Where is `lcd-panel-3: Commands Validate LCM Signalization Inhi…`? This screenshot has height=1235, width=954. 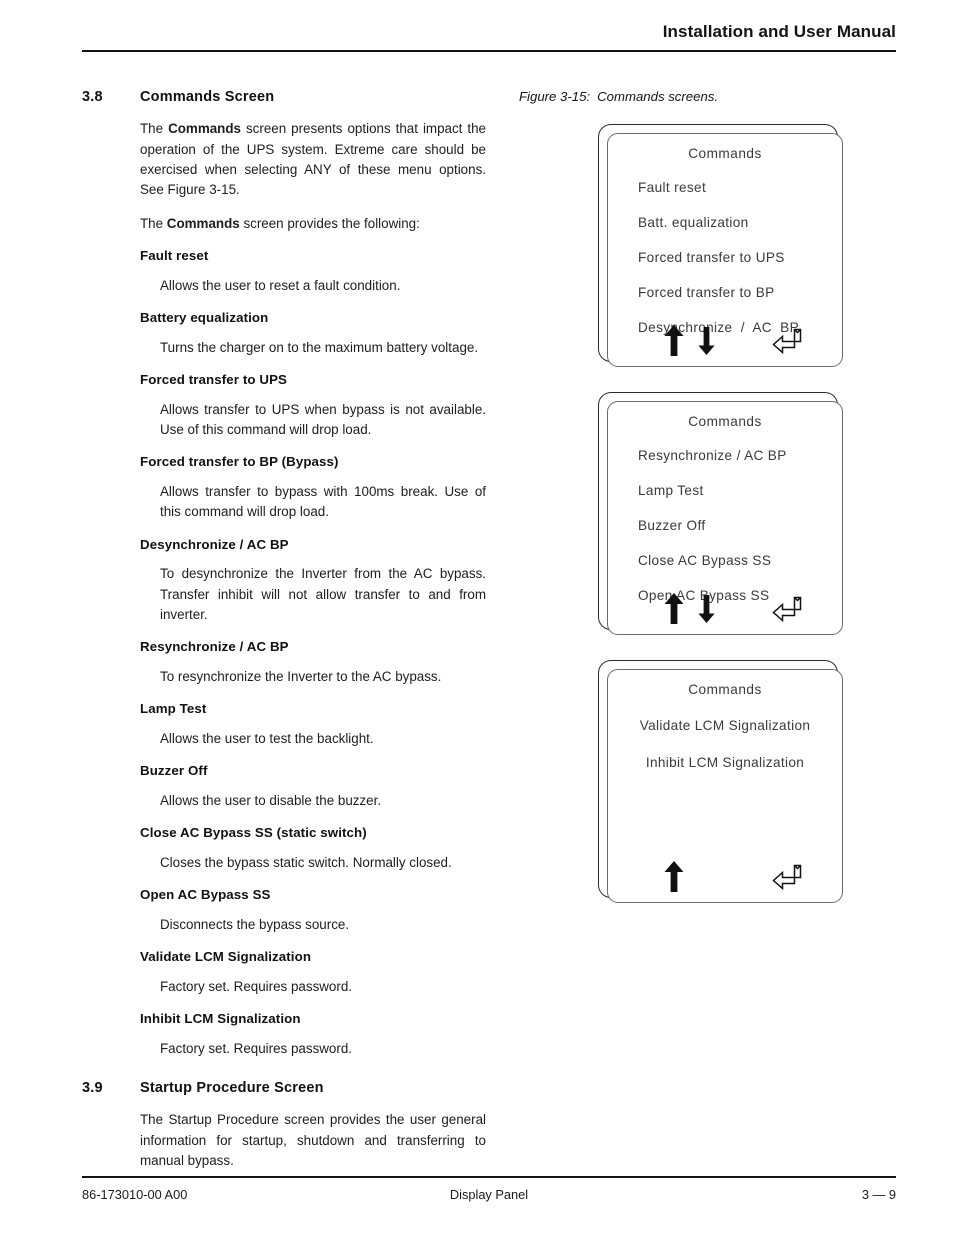 lcd-panel-3: Commands Validate LCM Signalization Inhi… is located at coordinates (722, 783).